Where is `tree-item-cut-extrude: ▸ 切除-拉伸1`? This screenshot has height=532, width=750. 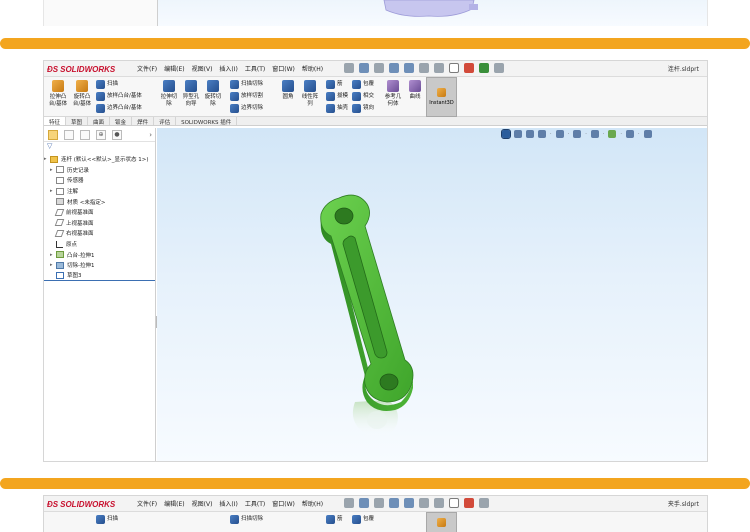 tree-item-cut-extrude: ▸ 切除-拉伸1 is located at coordinates (99, 265).